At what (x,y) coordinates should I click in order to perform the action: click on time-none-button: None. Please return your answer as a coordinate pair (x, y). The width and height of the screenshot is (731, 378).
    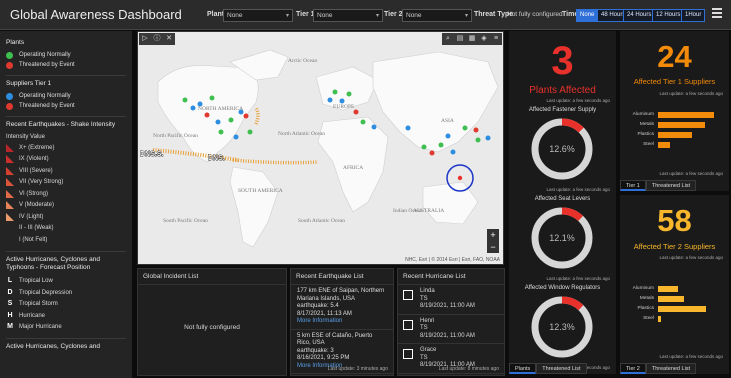
    Looking at the image, I should click on (587, 15).